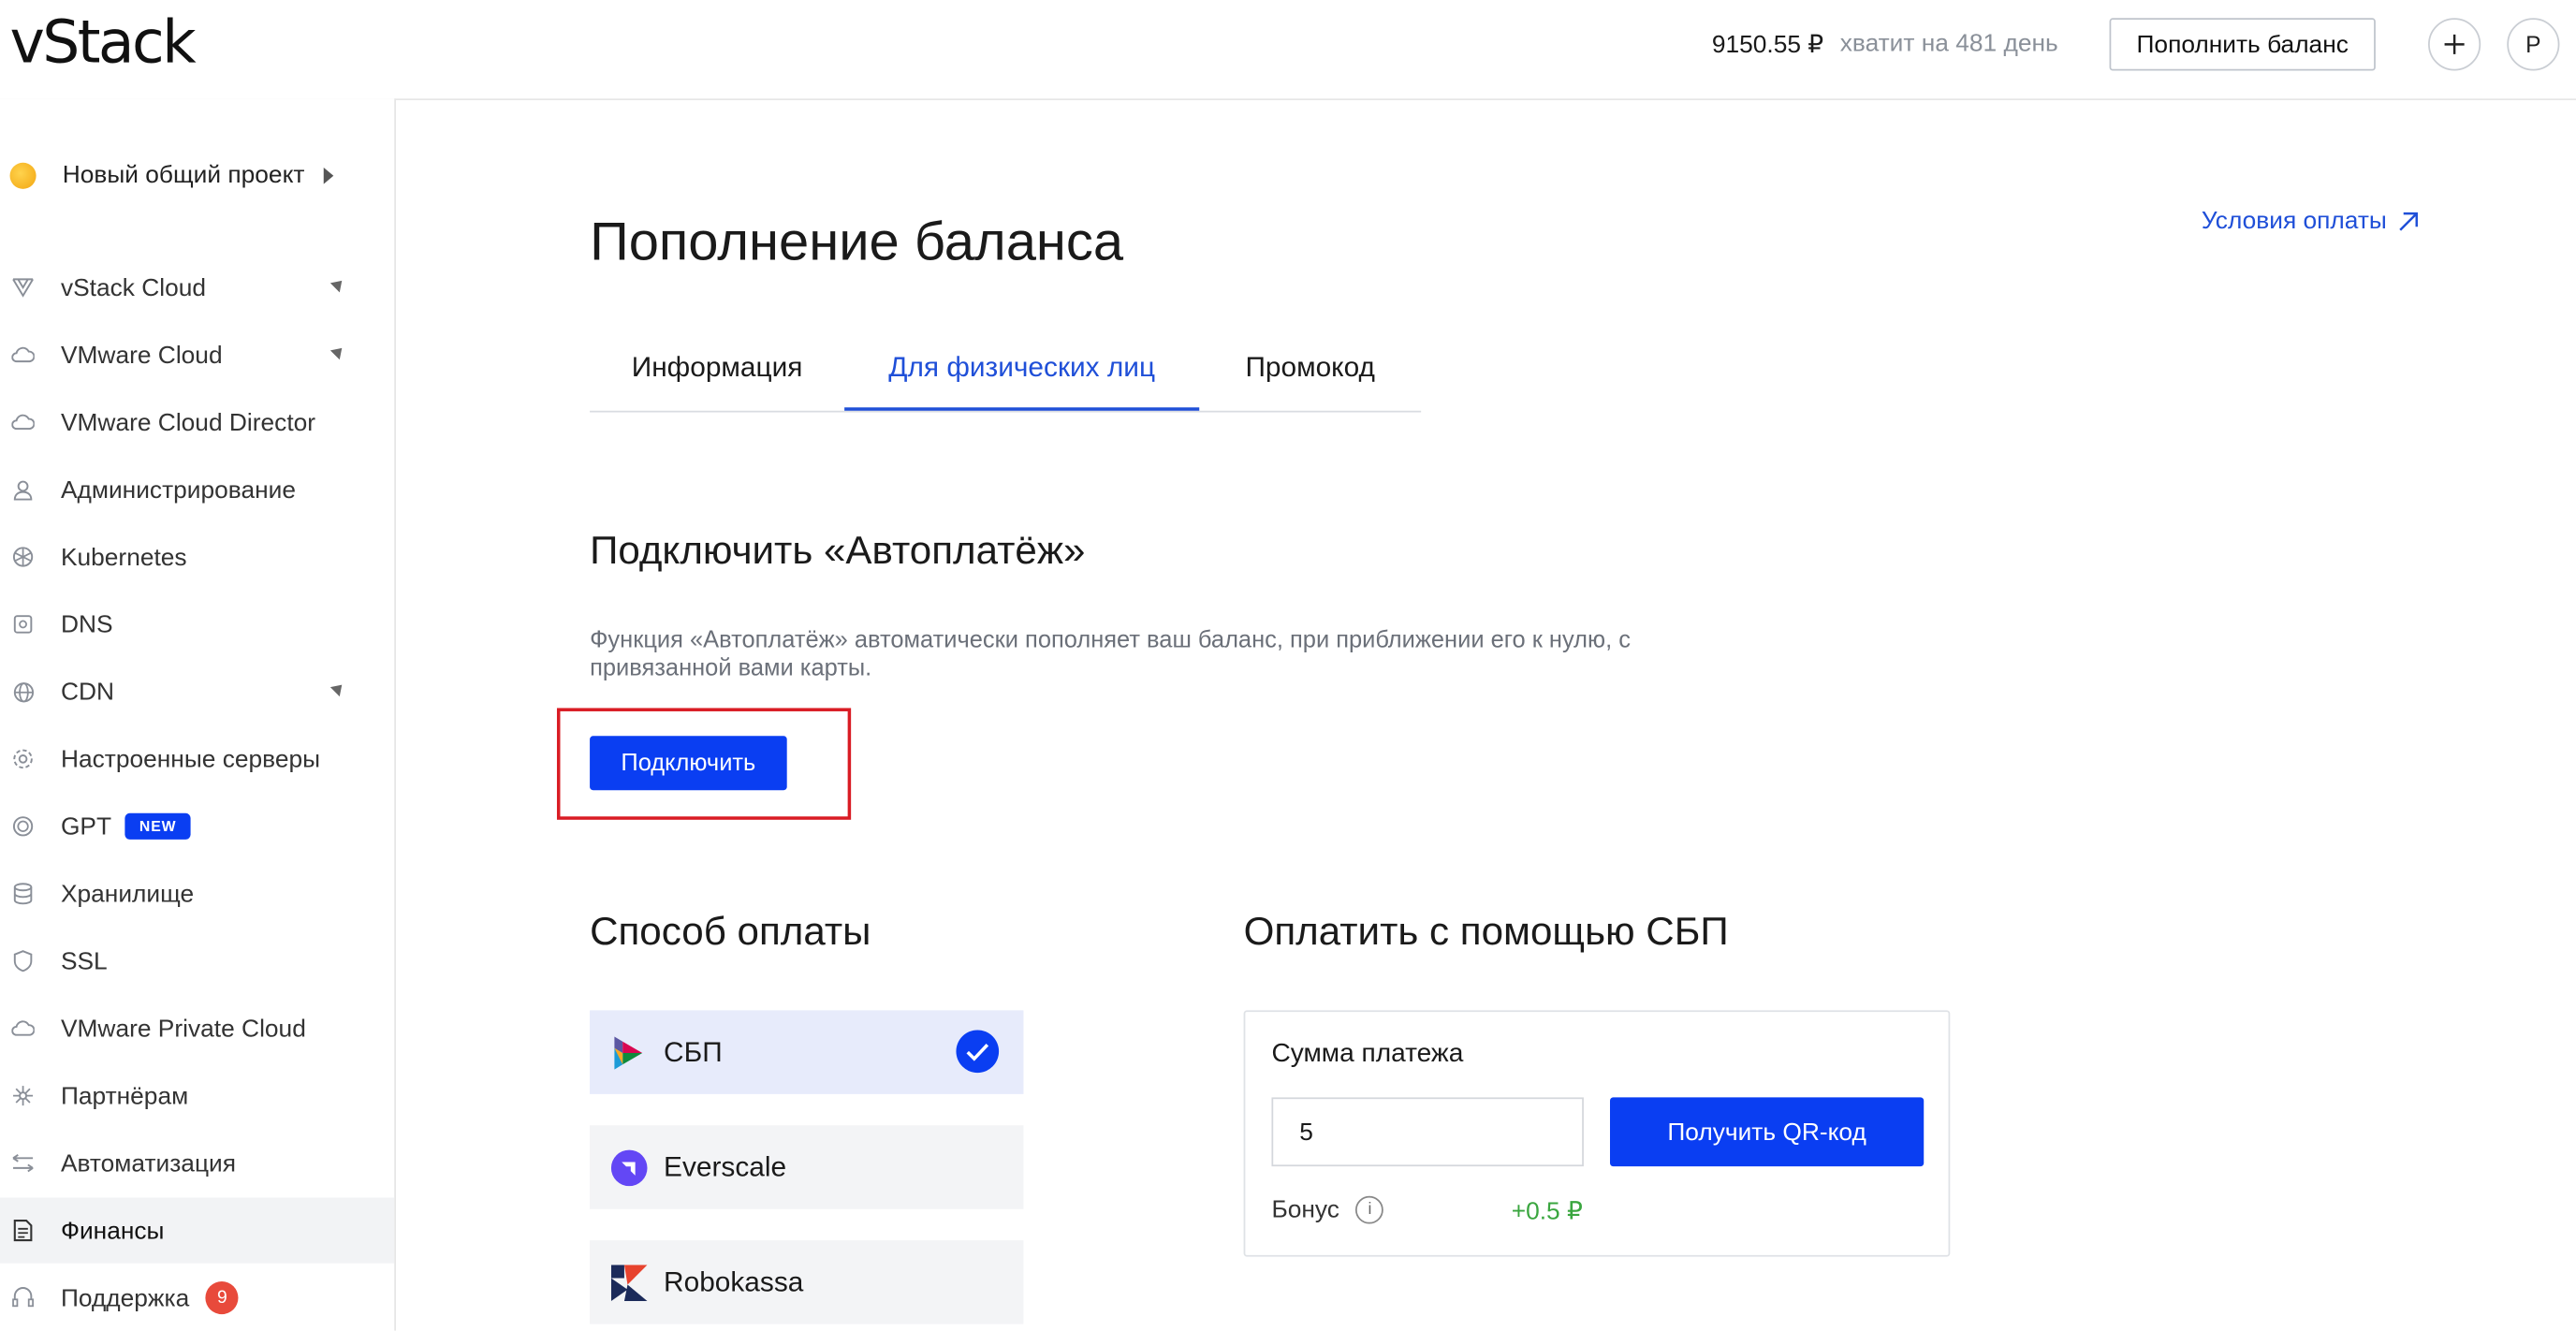 The height and width of the screenshot is (1331, 2576). I want to click on sidebar-item-label: VMware Cloud Director, so click(188, 422).